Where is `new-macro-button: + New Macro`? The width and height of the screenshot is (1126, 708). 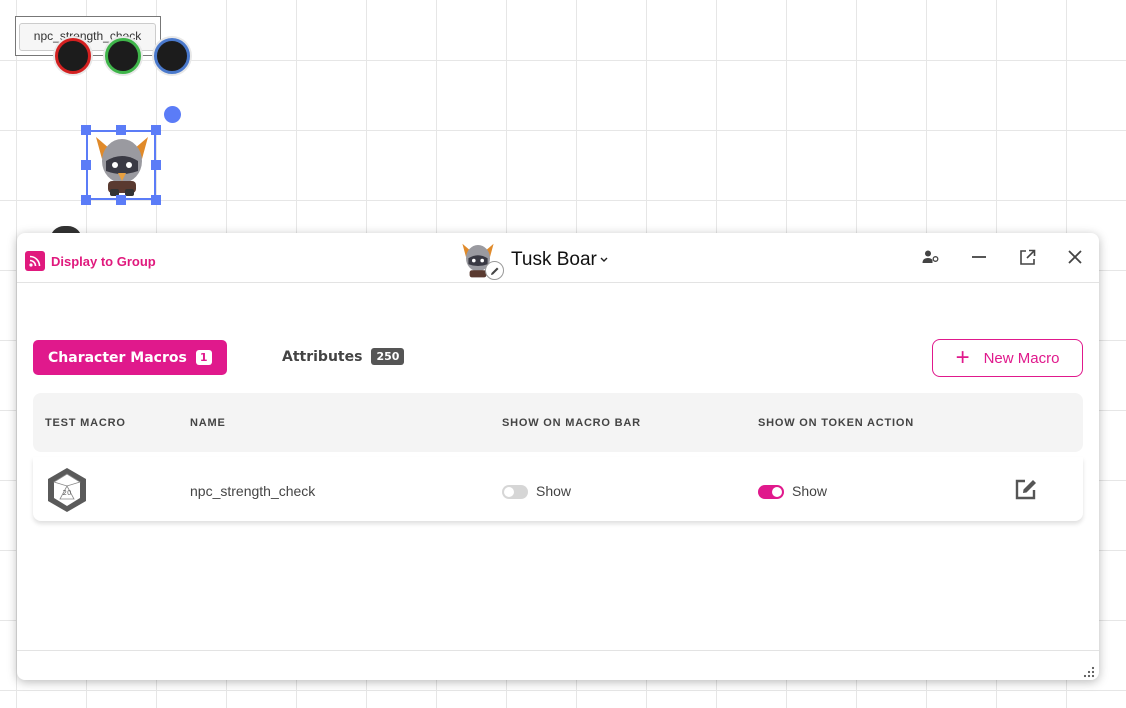
new-macro-button: + New Macro is located at coordinates (1007, 358).